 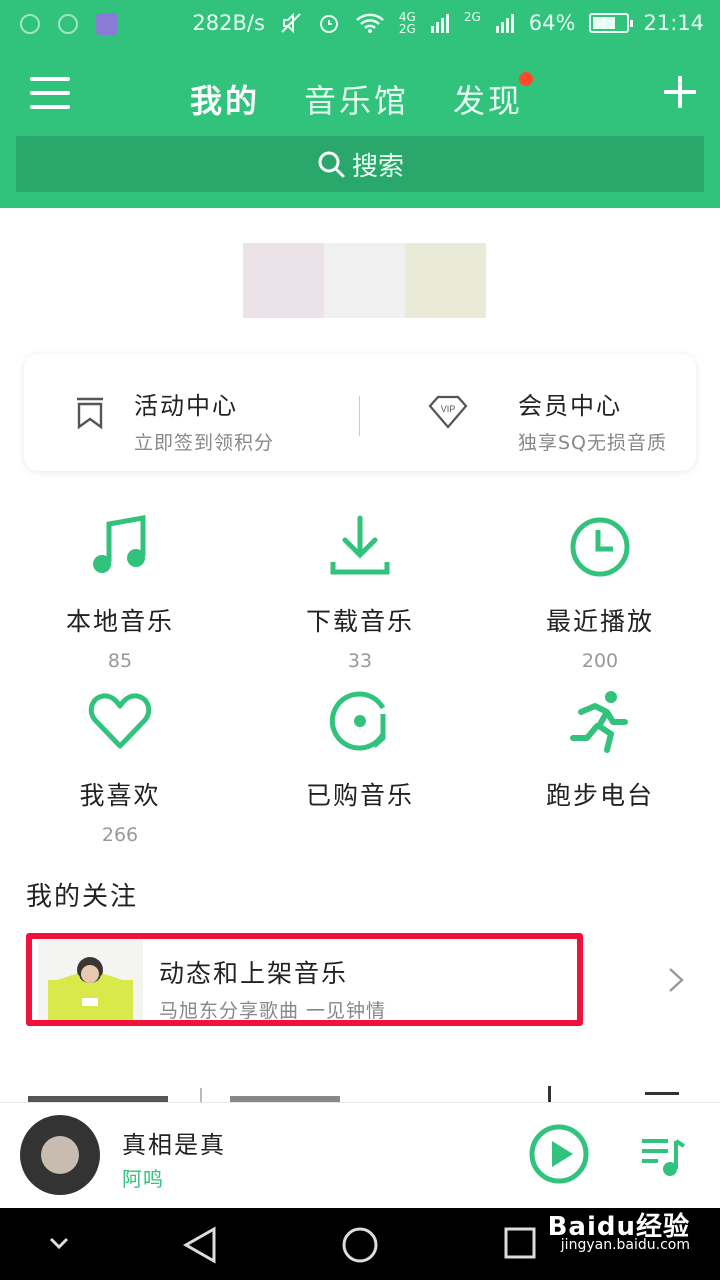 What do you see at coordinates (520, 1243) in the screenshot?
I see `recents-icon` at bounding box center [520, 1243].